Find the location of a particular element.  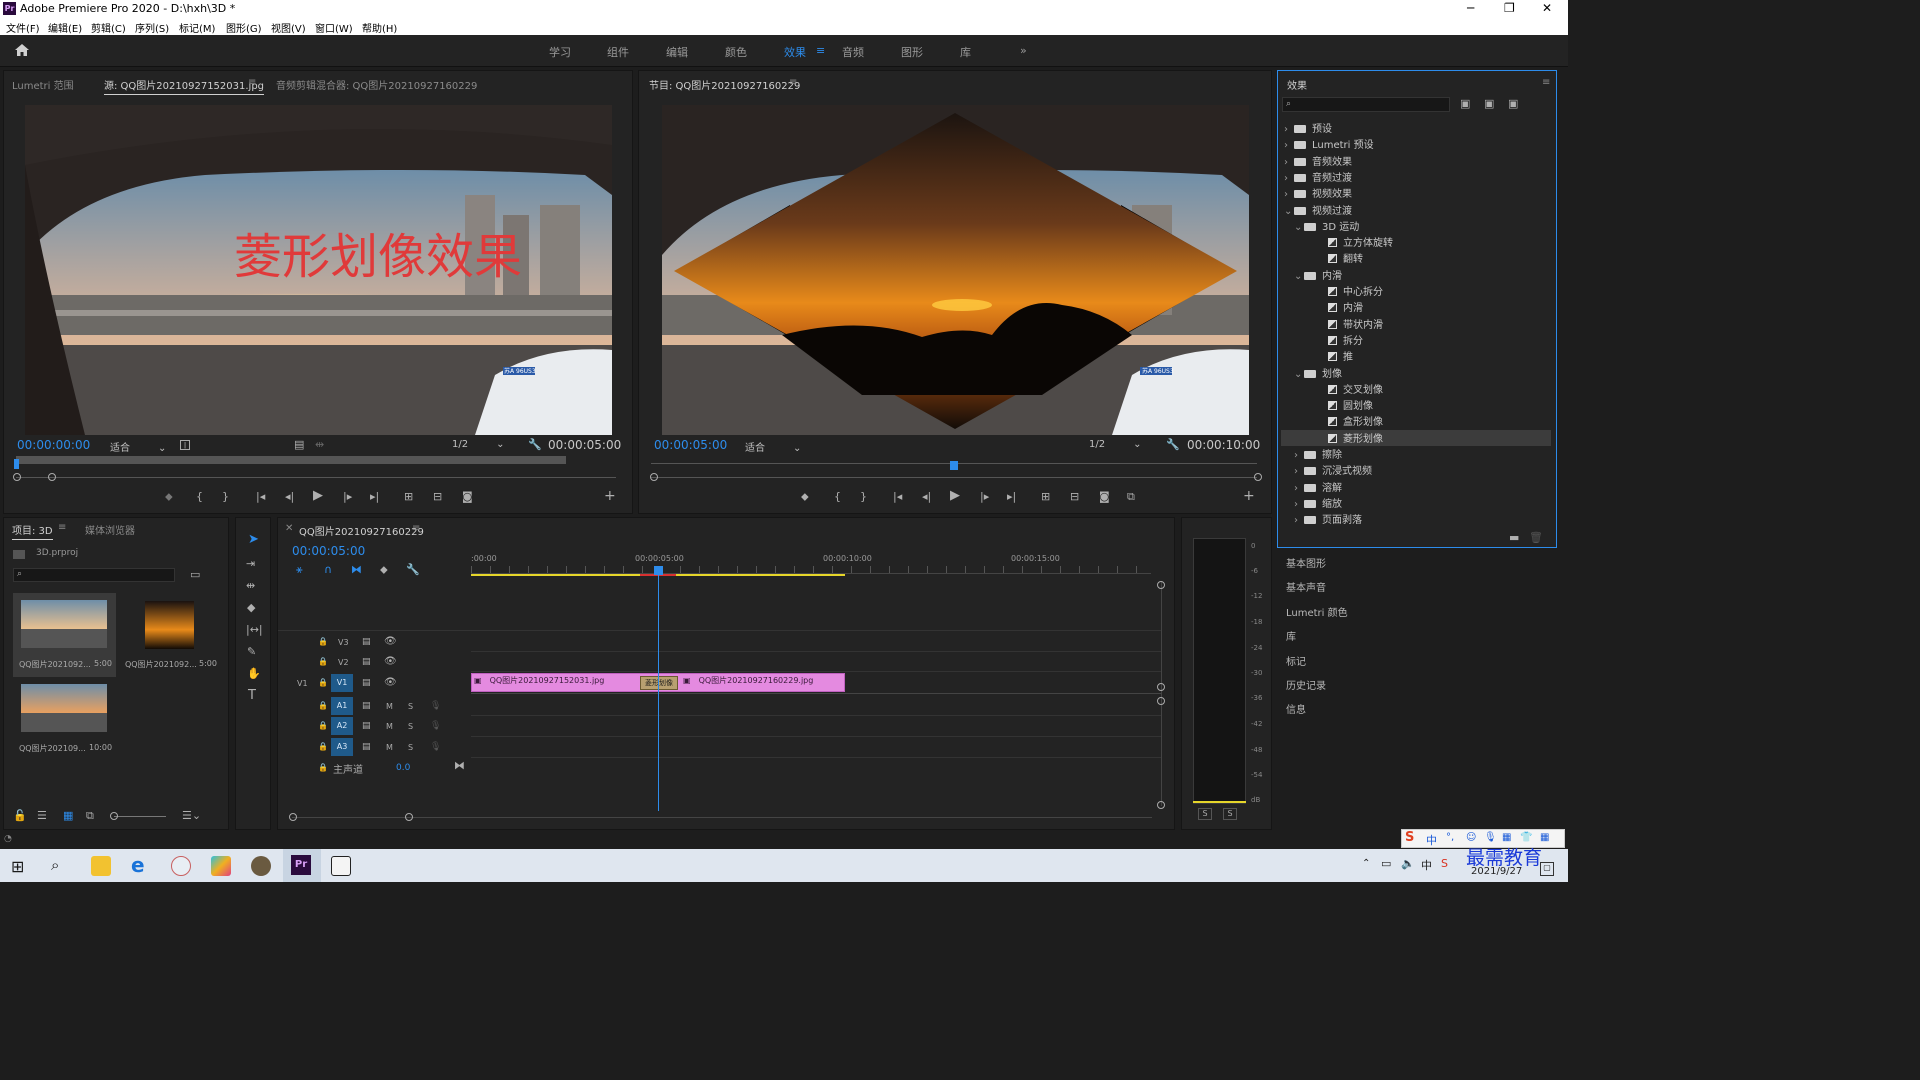

program-add-button-icon: + is located at coordinates (1249, 496).